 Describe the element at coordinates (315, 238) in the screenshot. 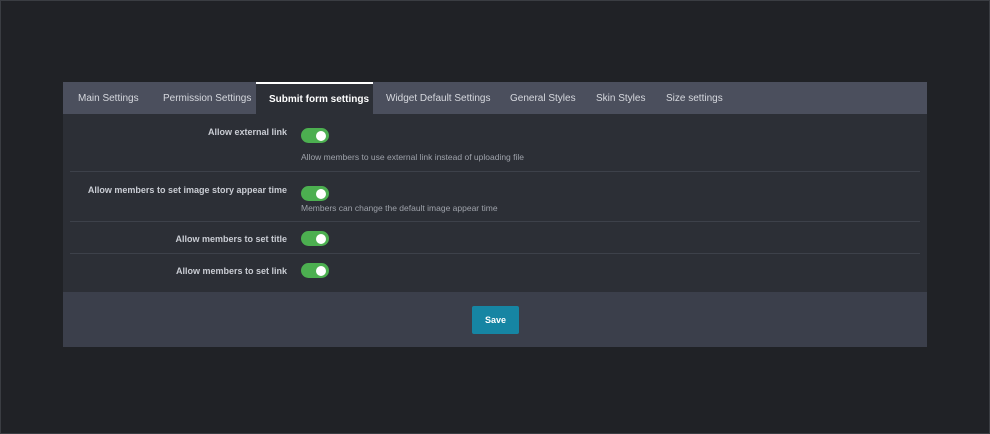

I see `set-title-toggle` at that location.